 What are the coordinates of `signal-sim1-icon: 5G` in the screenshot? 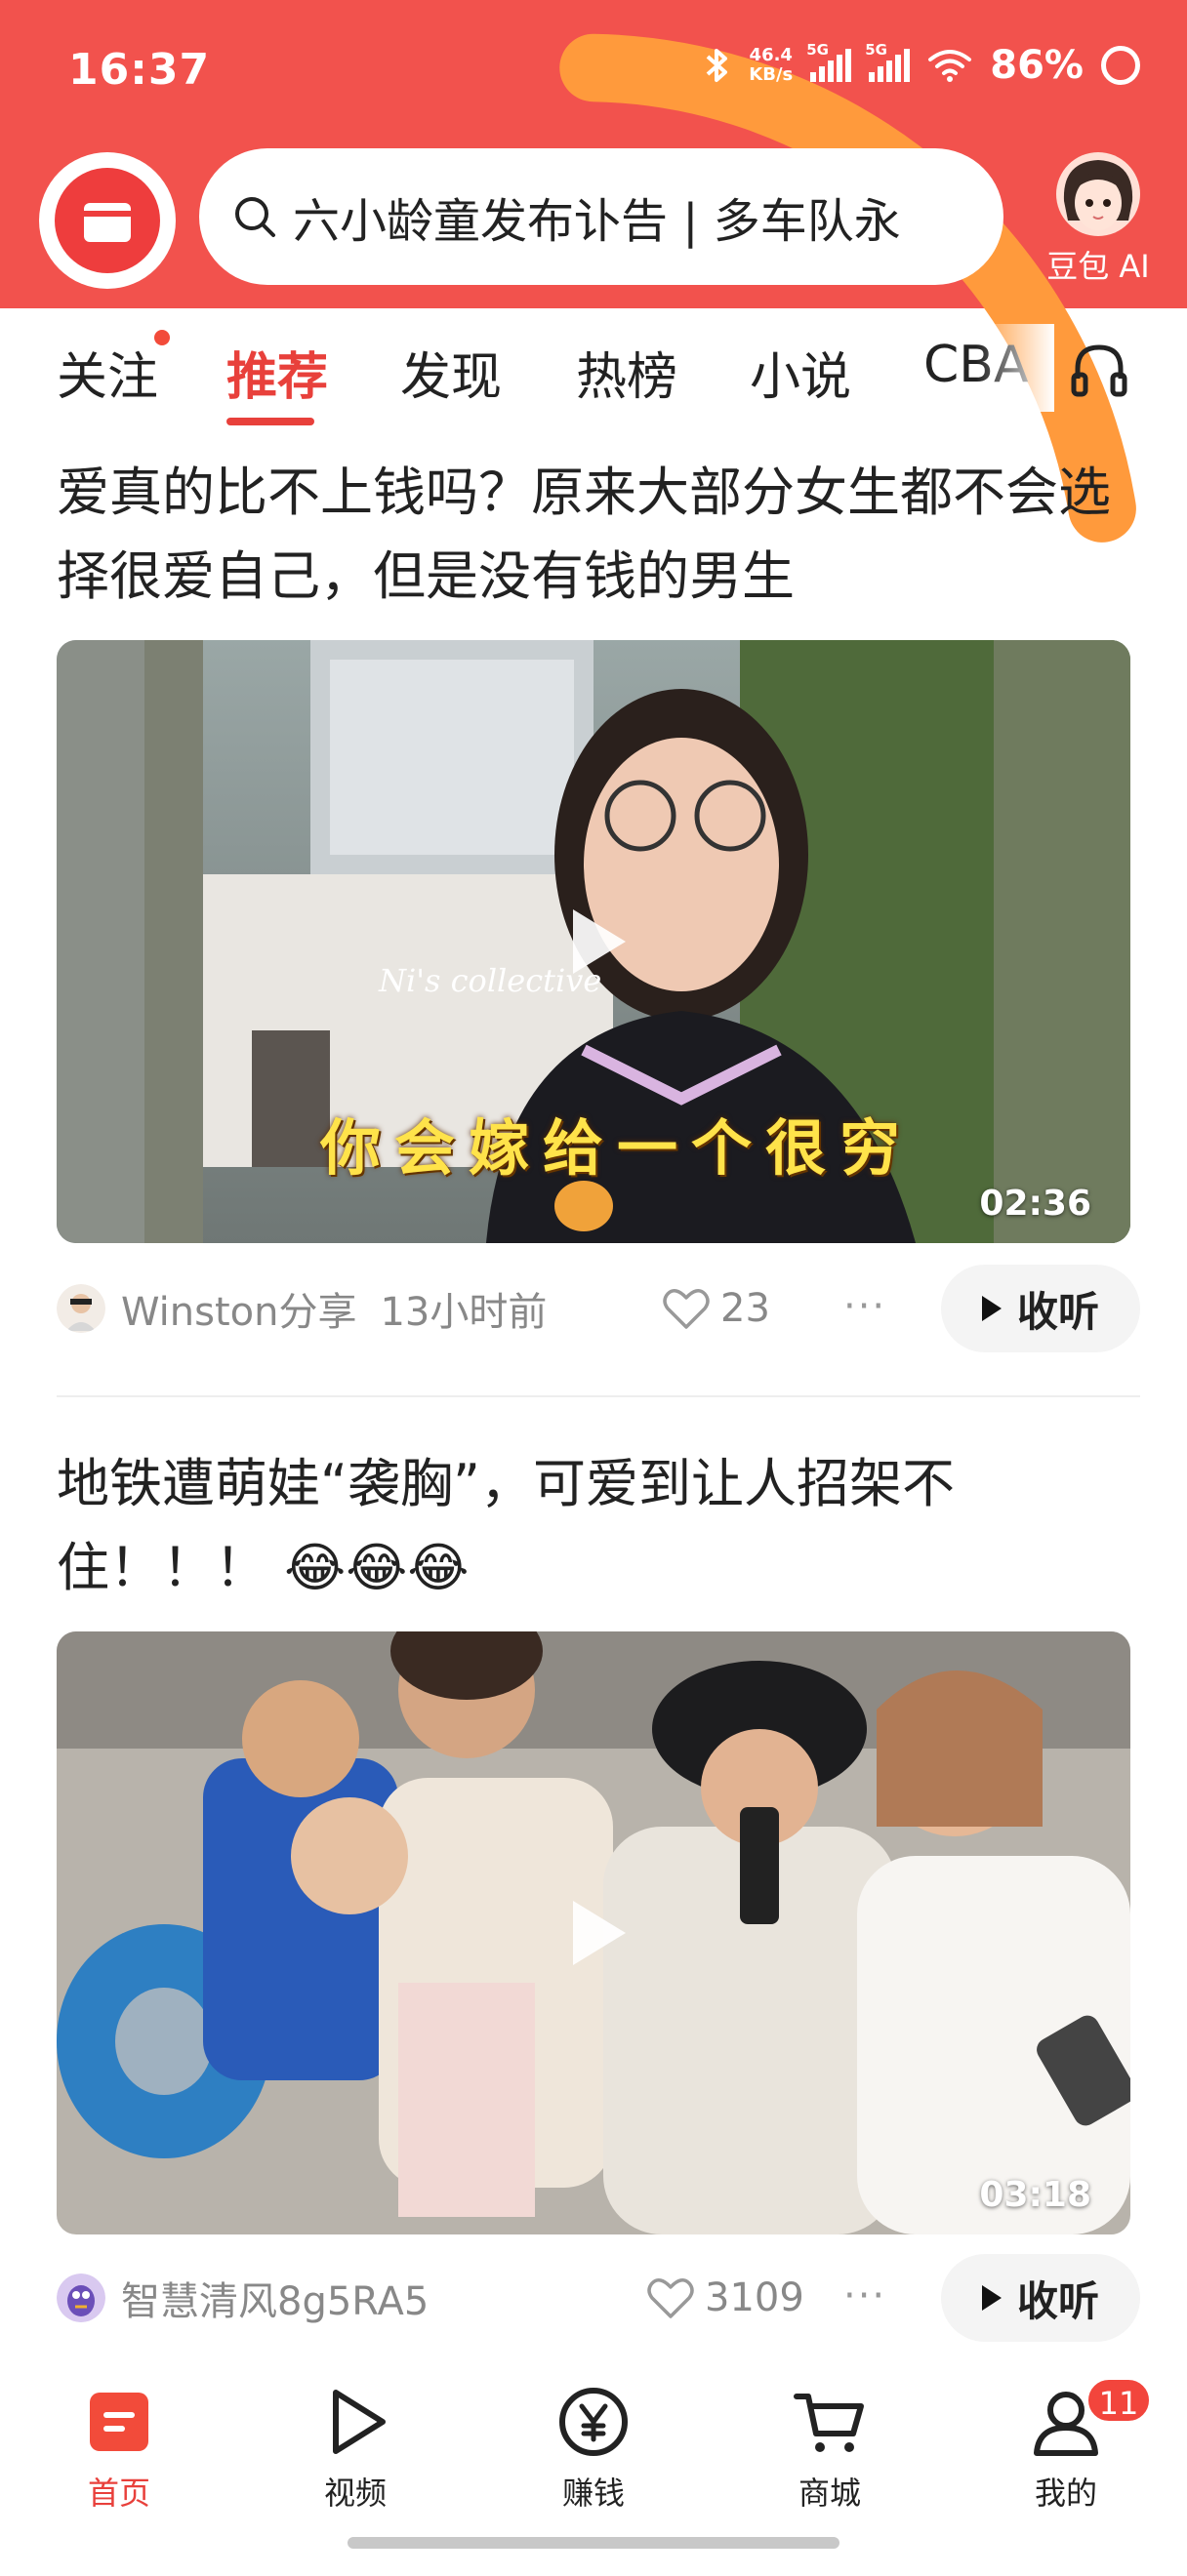 It's located at (829, 61).